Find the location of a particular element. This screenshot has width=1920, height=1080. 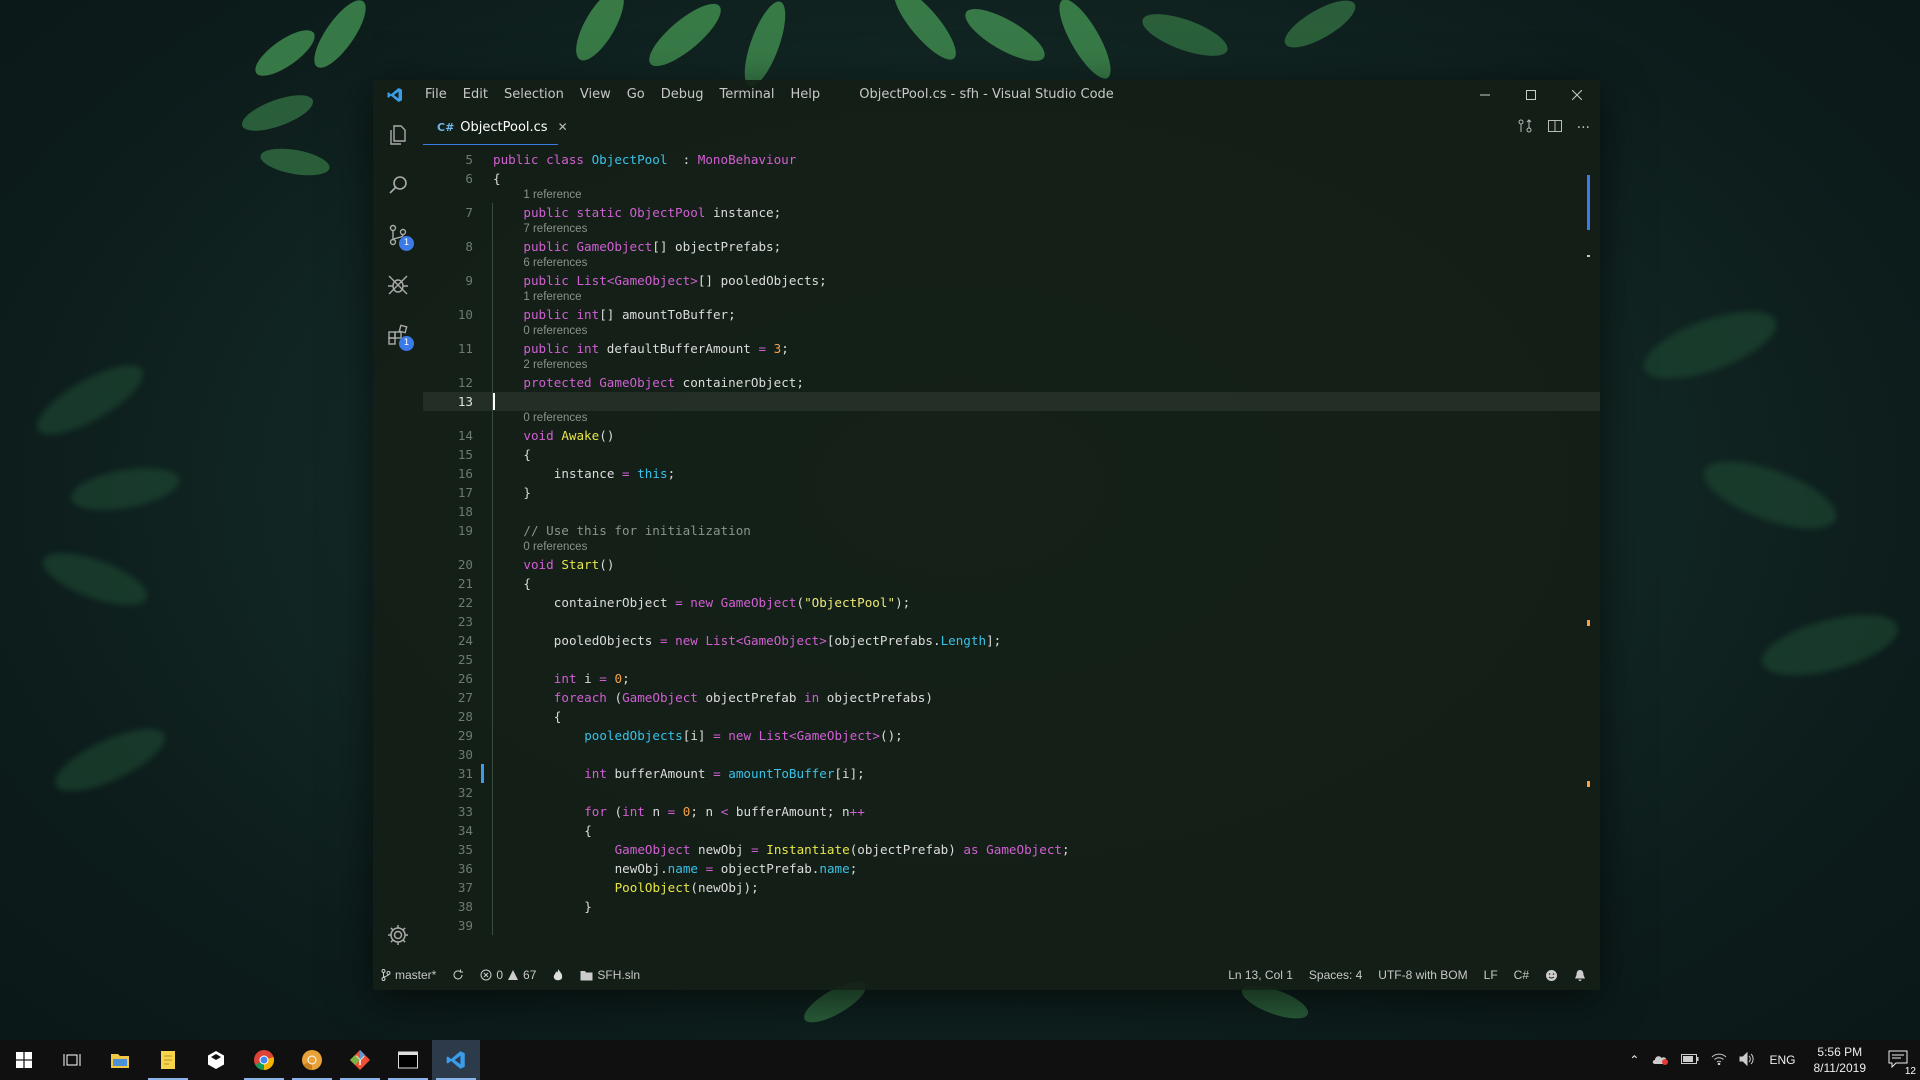

taskbar-vscode is located at coordinates (456, 1060).